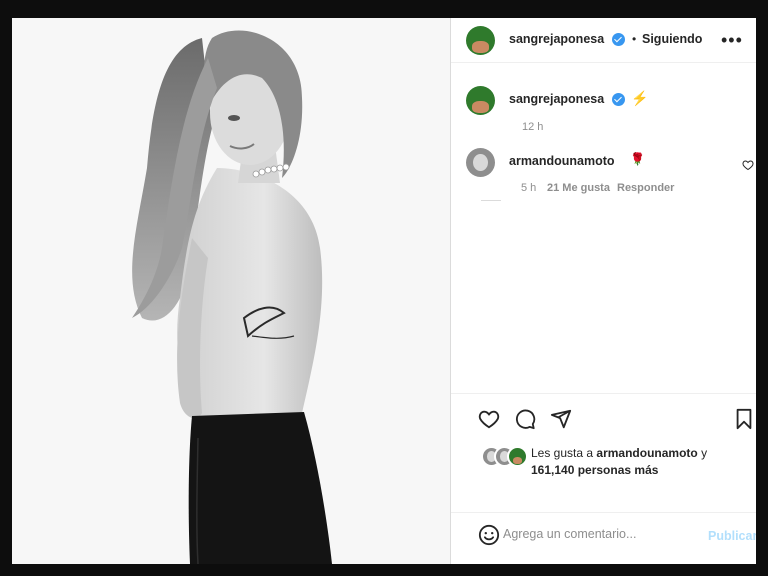 The height and width of the screenshot is (576, 768). What do you see at coordinates (640, 98) in the screenshot?
I see `caption-text: ⚡` at bounding box center [640, 98].